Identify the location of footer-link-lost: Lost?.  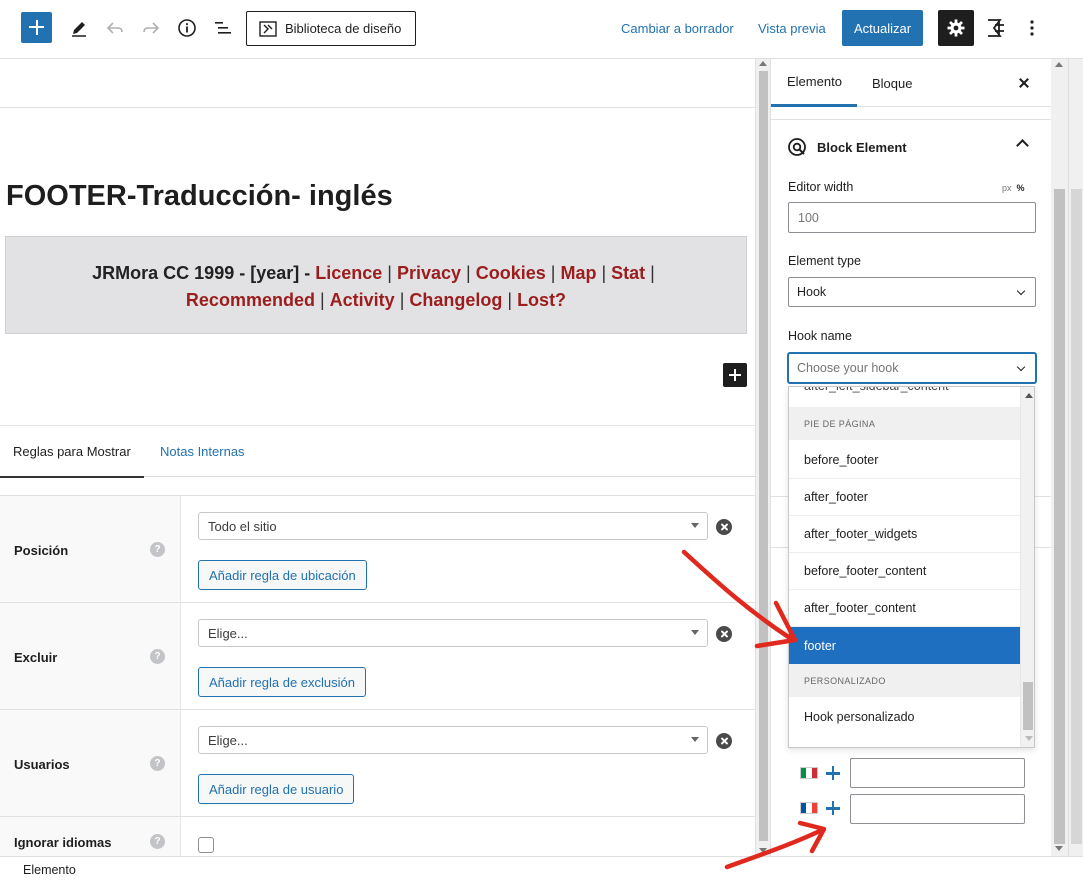
(541, 300).